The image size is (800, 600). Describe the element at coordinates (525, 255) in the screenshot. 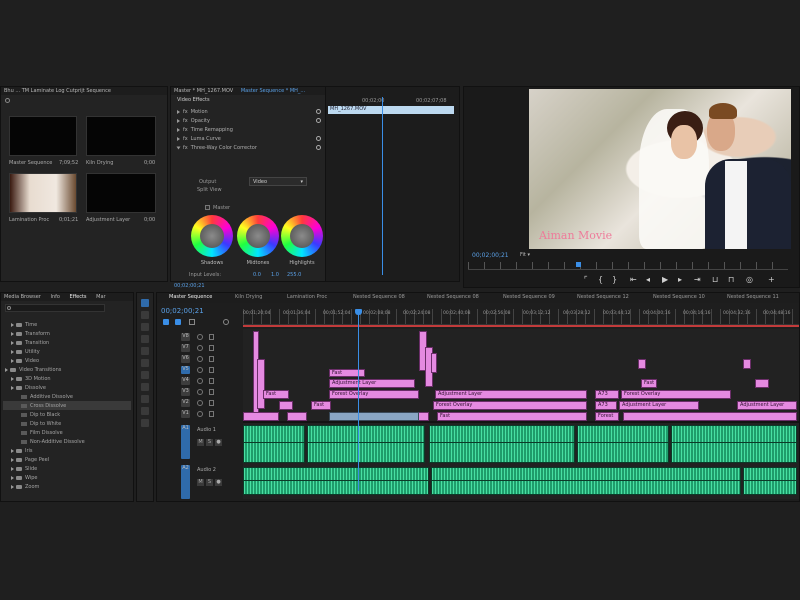

I see `fit-dropdown: Fit ▾` at that location.